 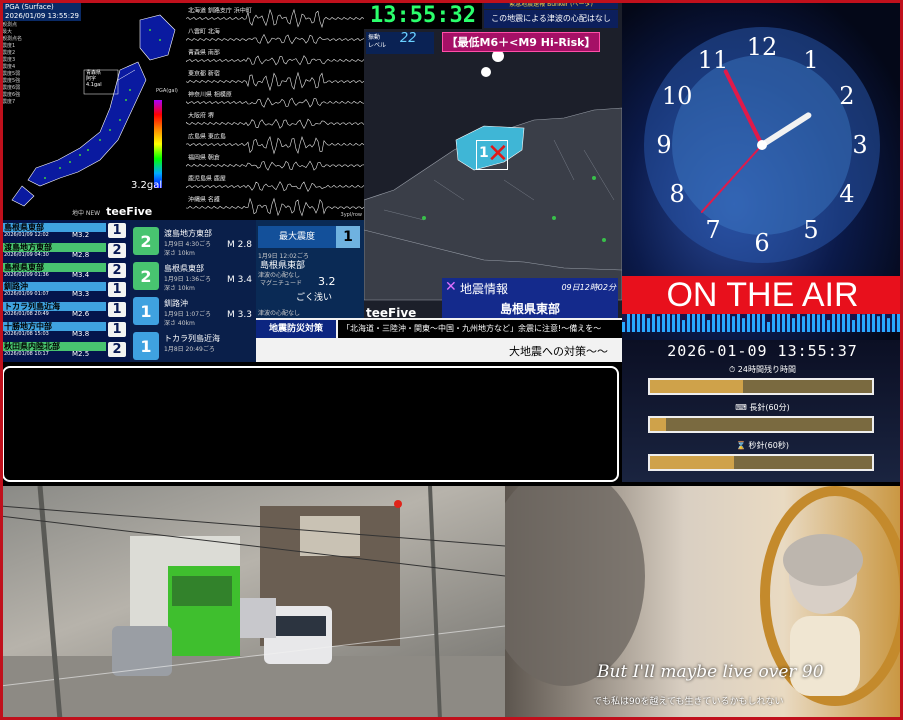 What do you see at coordinates (297, 237) in the screenshot?
I see `max-intensity-label: 最大震度` at bounding box center [297, 237].